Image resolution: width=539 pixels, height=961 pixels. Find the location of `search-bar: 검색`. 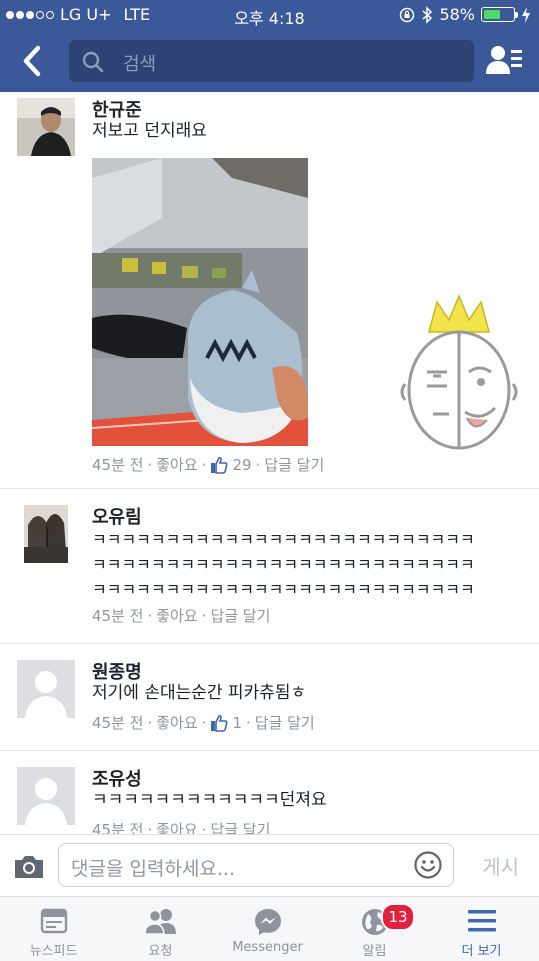

search-bar: 검색 is located at coordinates (271, 61).